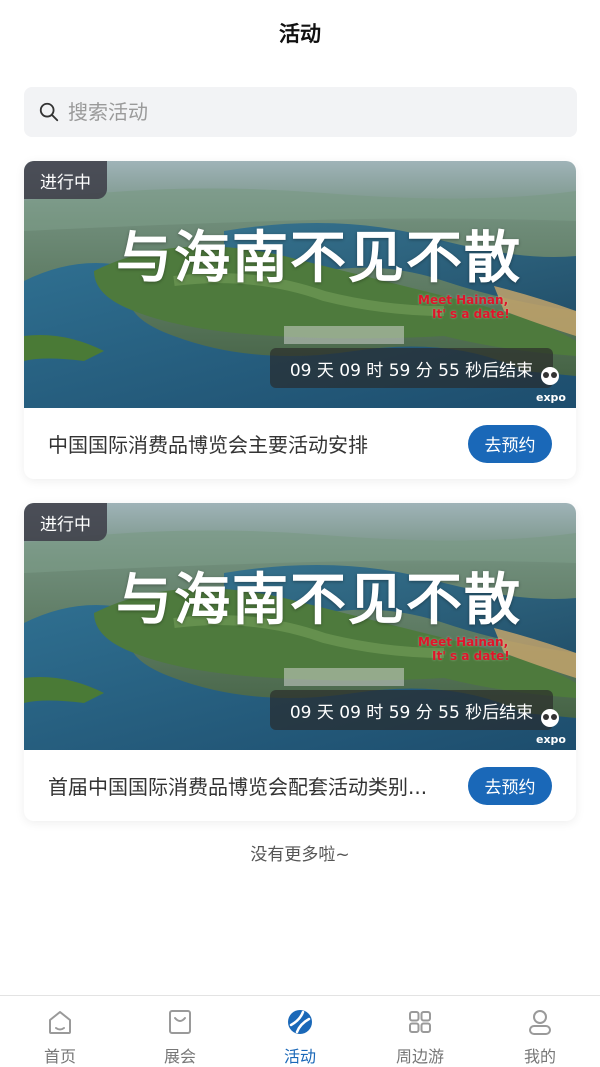  I want to click on search-input, so click(303, 112).